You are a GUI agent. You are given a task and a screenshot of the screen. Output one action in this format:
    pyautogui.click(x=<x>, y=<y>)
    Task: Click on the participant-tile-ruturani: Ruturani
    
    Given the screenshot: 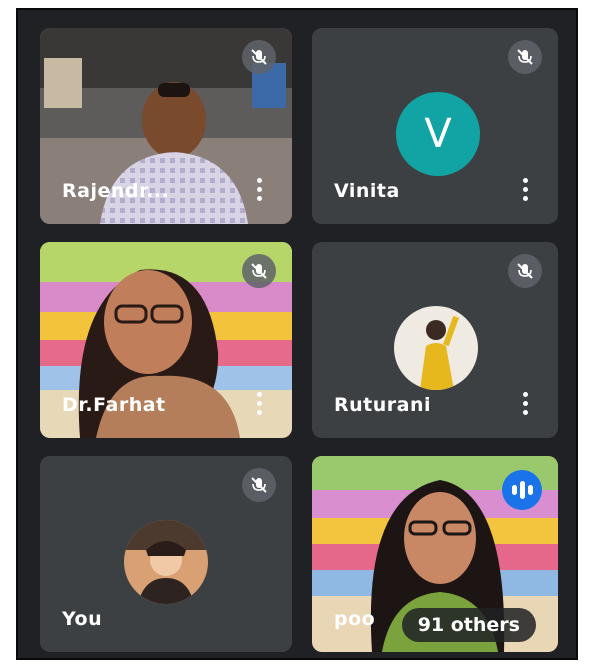 What is the action you would take?
    pyautogui.click(x=435, y=340)
    